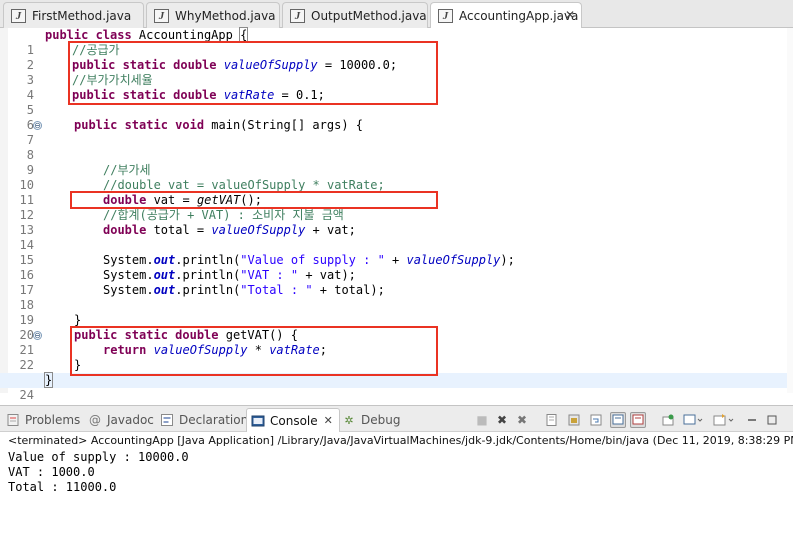 This screenshot has height=546, width=793. What do you see at coordinates (396, 282) in the screenshot?
I see `code-line: 17 System.out.println("VAT : " + vat);` at bounding box center [396, 282].